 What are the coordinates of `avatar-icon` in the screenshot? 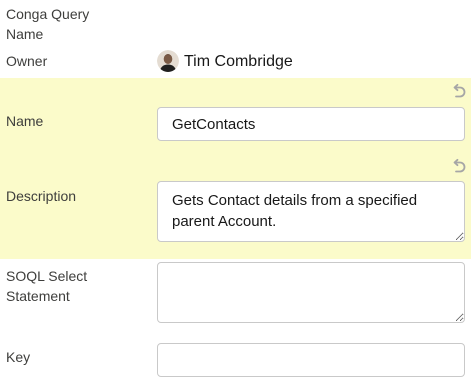 It's located at (168, 61).